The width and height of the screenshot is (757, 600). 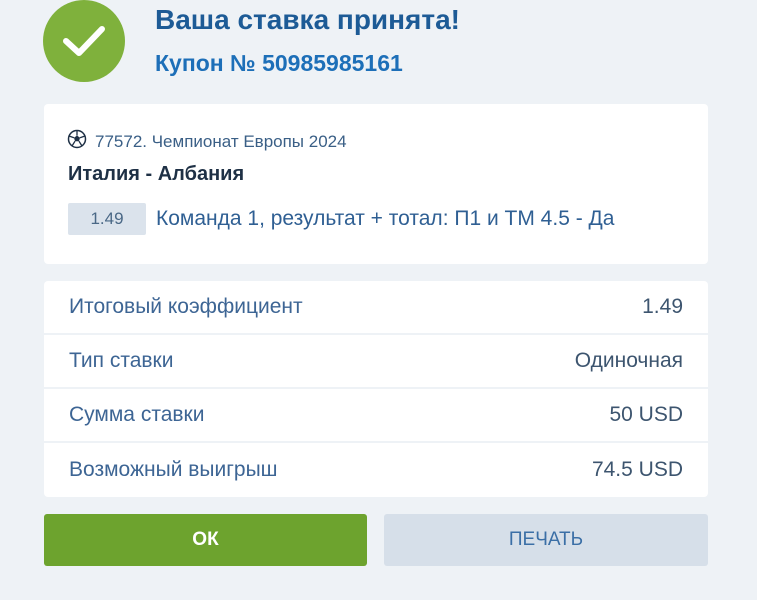 I want to click on summary-value: 50 USD, so click(x=646, y=414).